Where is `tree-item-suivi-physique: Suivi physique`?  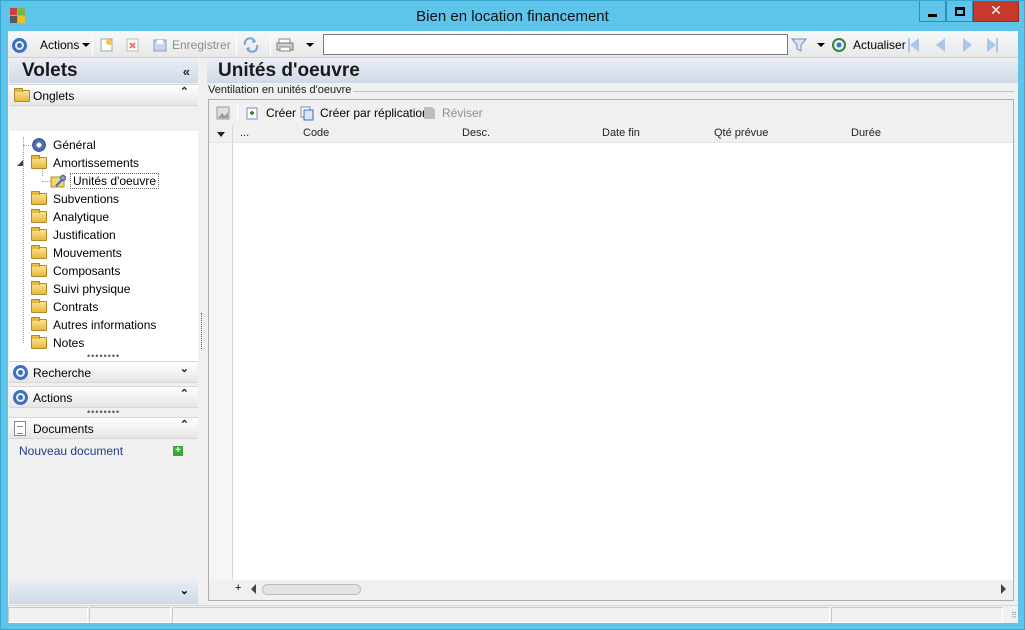 tree-item-suivi-physique: Suivi physique is located at coordinates (80, 289).